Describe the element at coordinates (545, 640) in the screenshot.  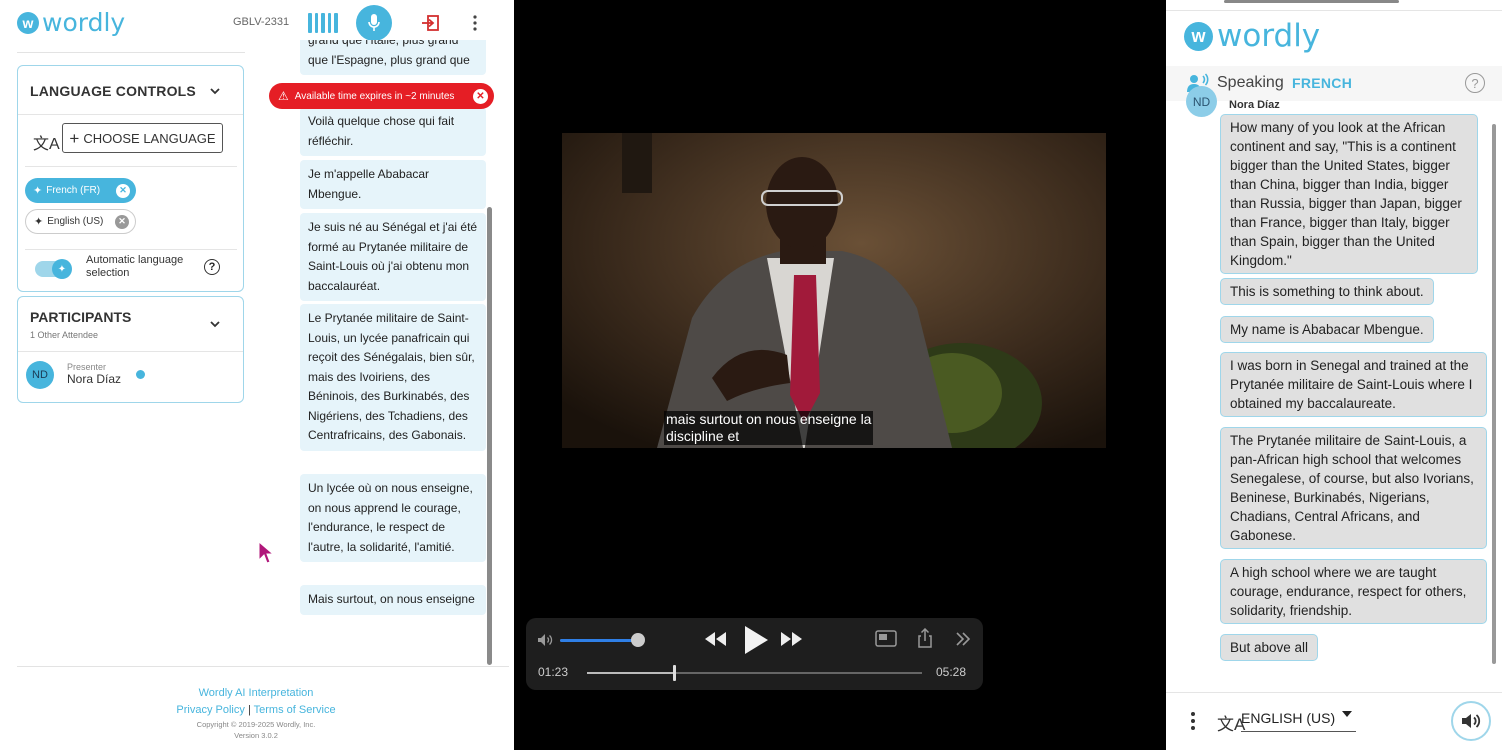
I see `volume-icon` at that location.